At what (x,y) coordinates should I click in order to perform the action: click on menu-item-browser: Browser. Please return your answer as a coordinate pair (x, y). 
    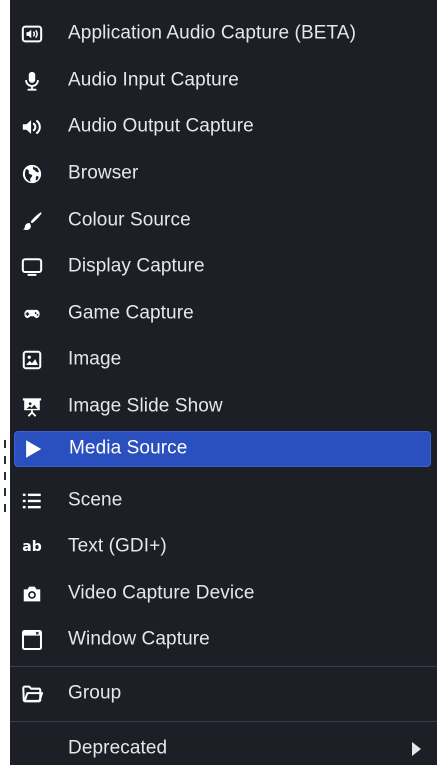
    Looking at the image, I should click on (222, 174).